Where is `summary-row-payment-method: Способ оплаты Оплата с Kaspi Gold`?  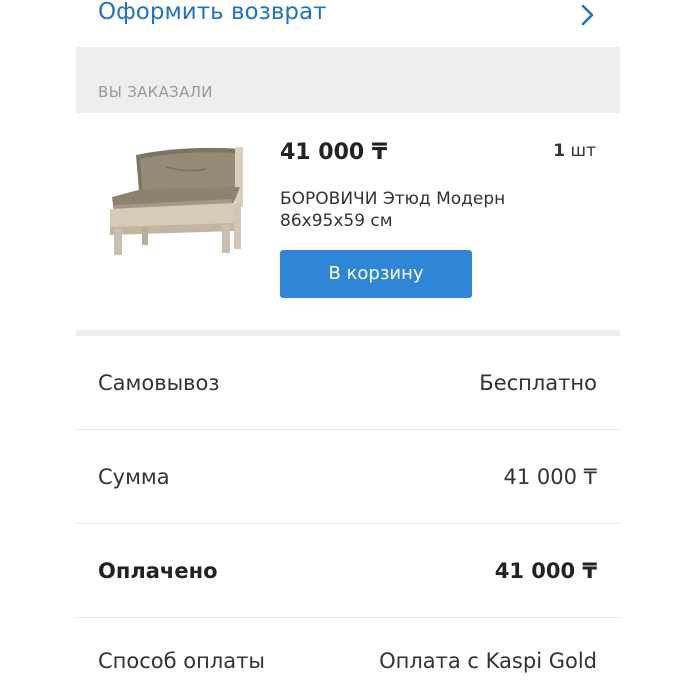
summary-row-payment-method: Способ оплаты Оплата с Kaspi Gold is located at coordinates (348, 659).